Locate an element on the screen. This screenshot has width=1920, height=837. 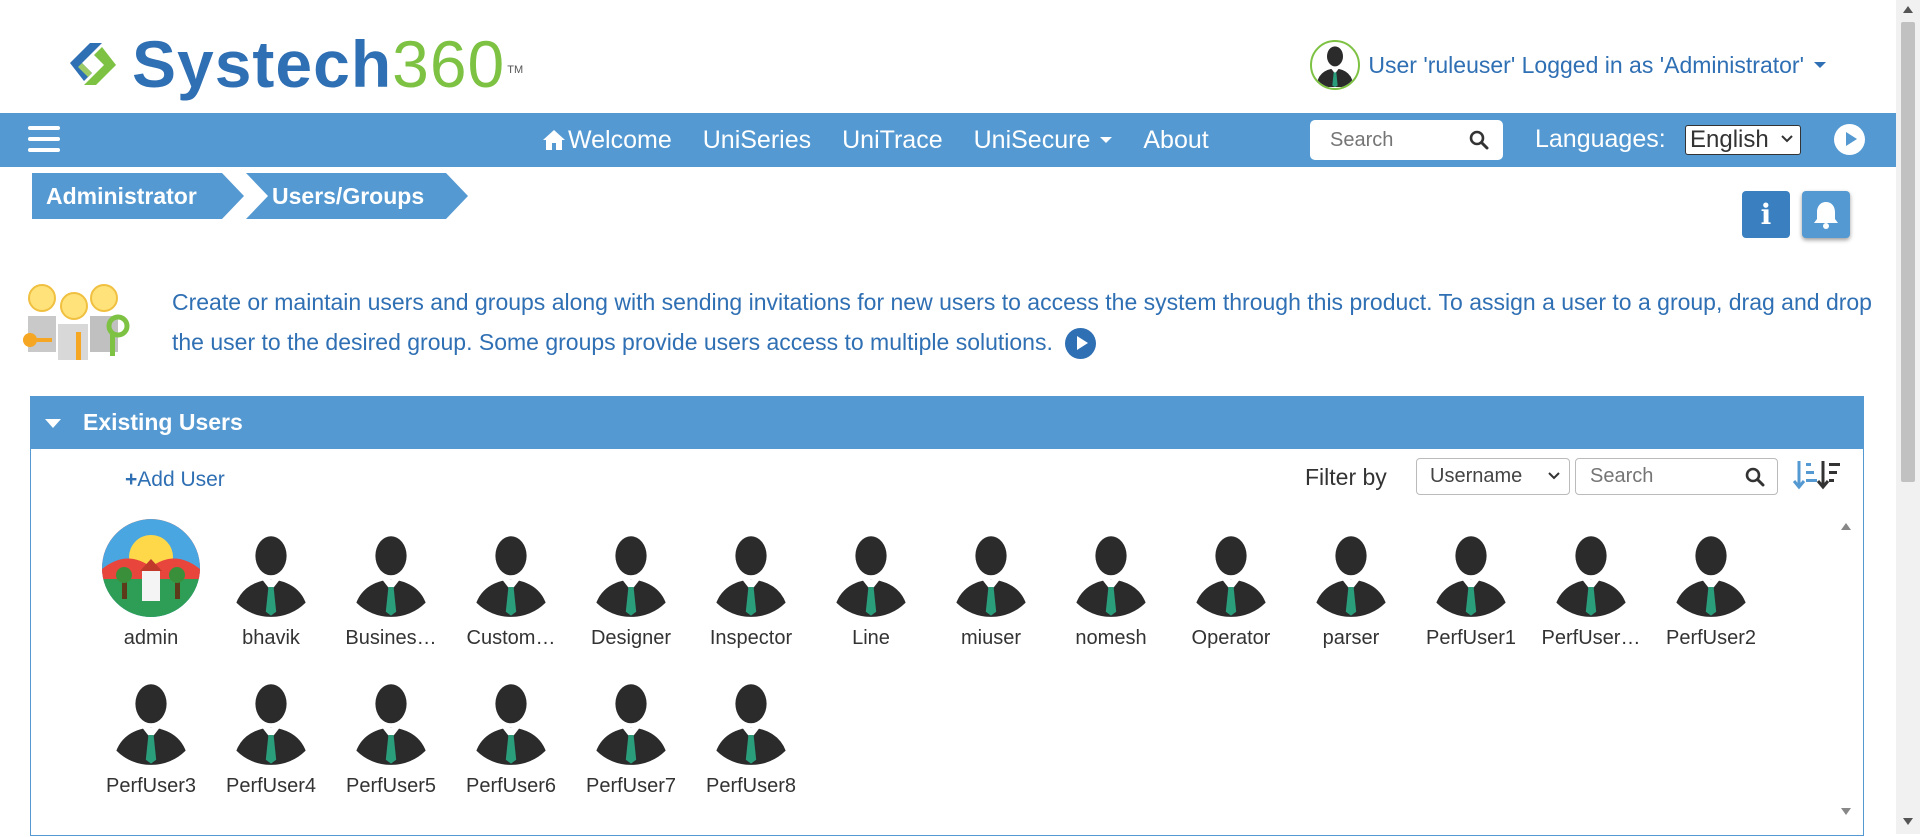
user-search-input is located at coordinates (1665, 476).